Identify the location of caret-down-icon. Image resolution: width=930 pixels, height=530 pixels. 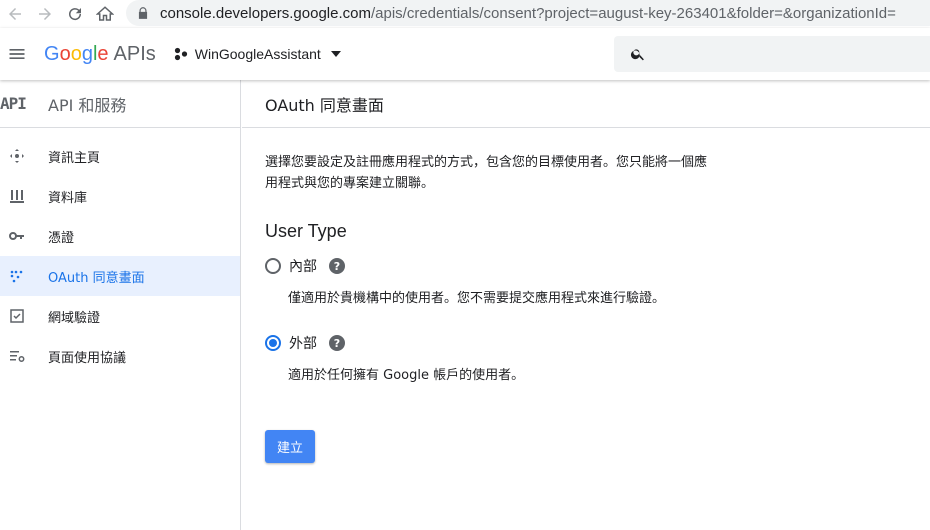
(335, 54).